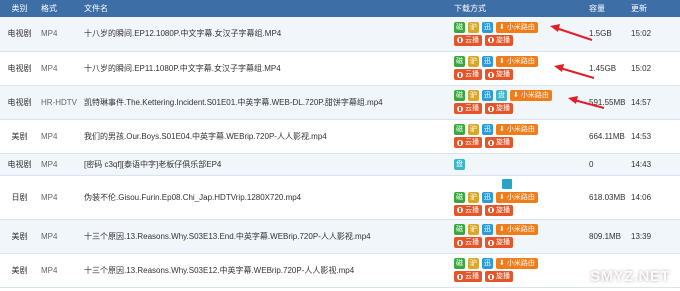  What do you see at coordinates (608, 34) in the screenshot?
I see `row-size: 1.5GB` at bounding box center [608, 34].